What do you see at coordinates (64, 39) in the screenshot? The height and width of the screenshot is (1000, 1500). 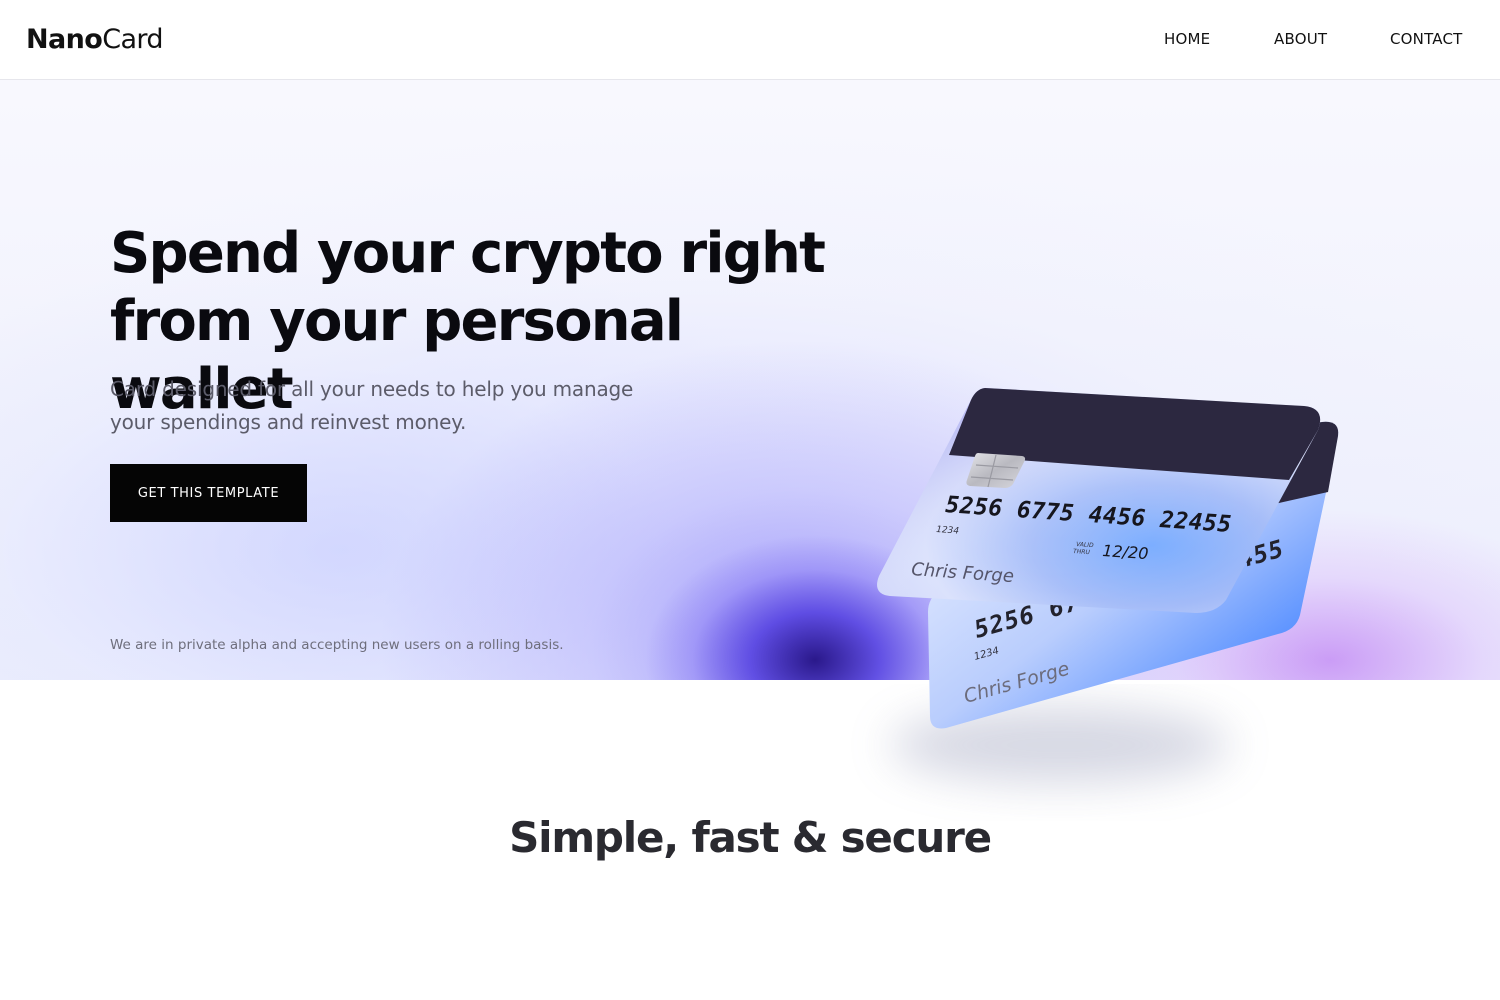 I see `logo-bold-text: Nano` at bounding box center [64, 39].